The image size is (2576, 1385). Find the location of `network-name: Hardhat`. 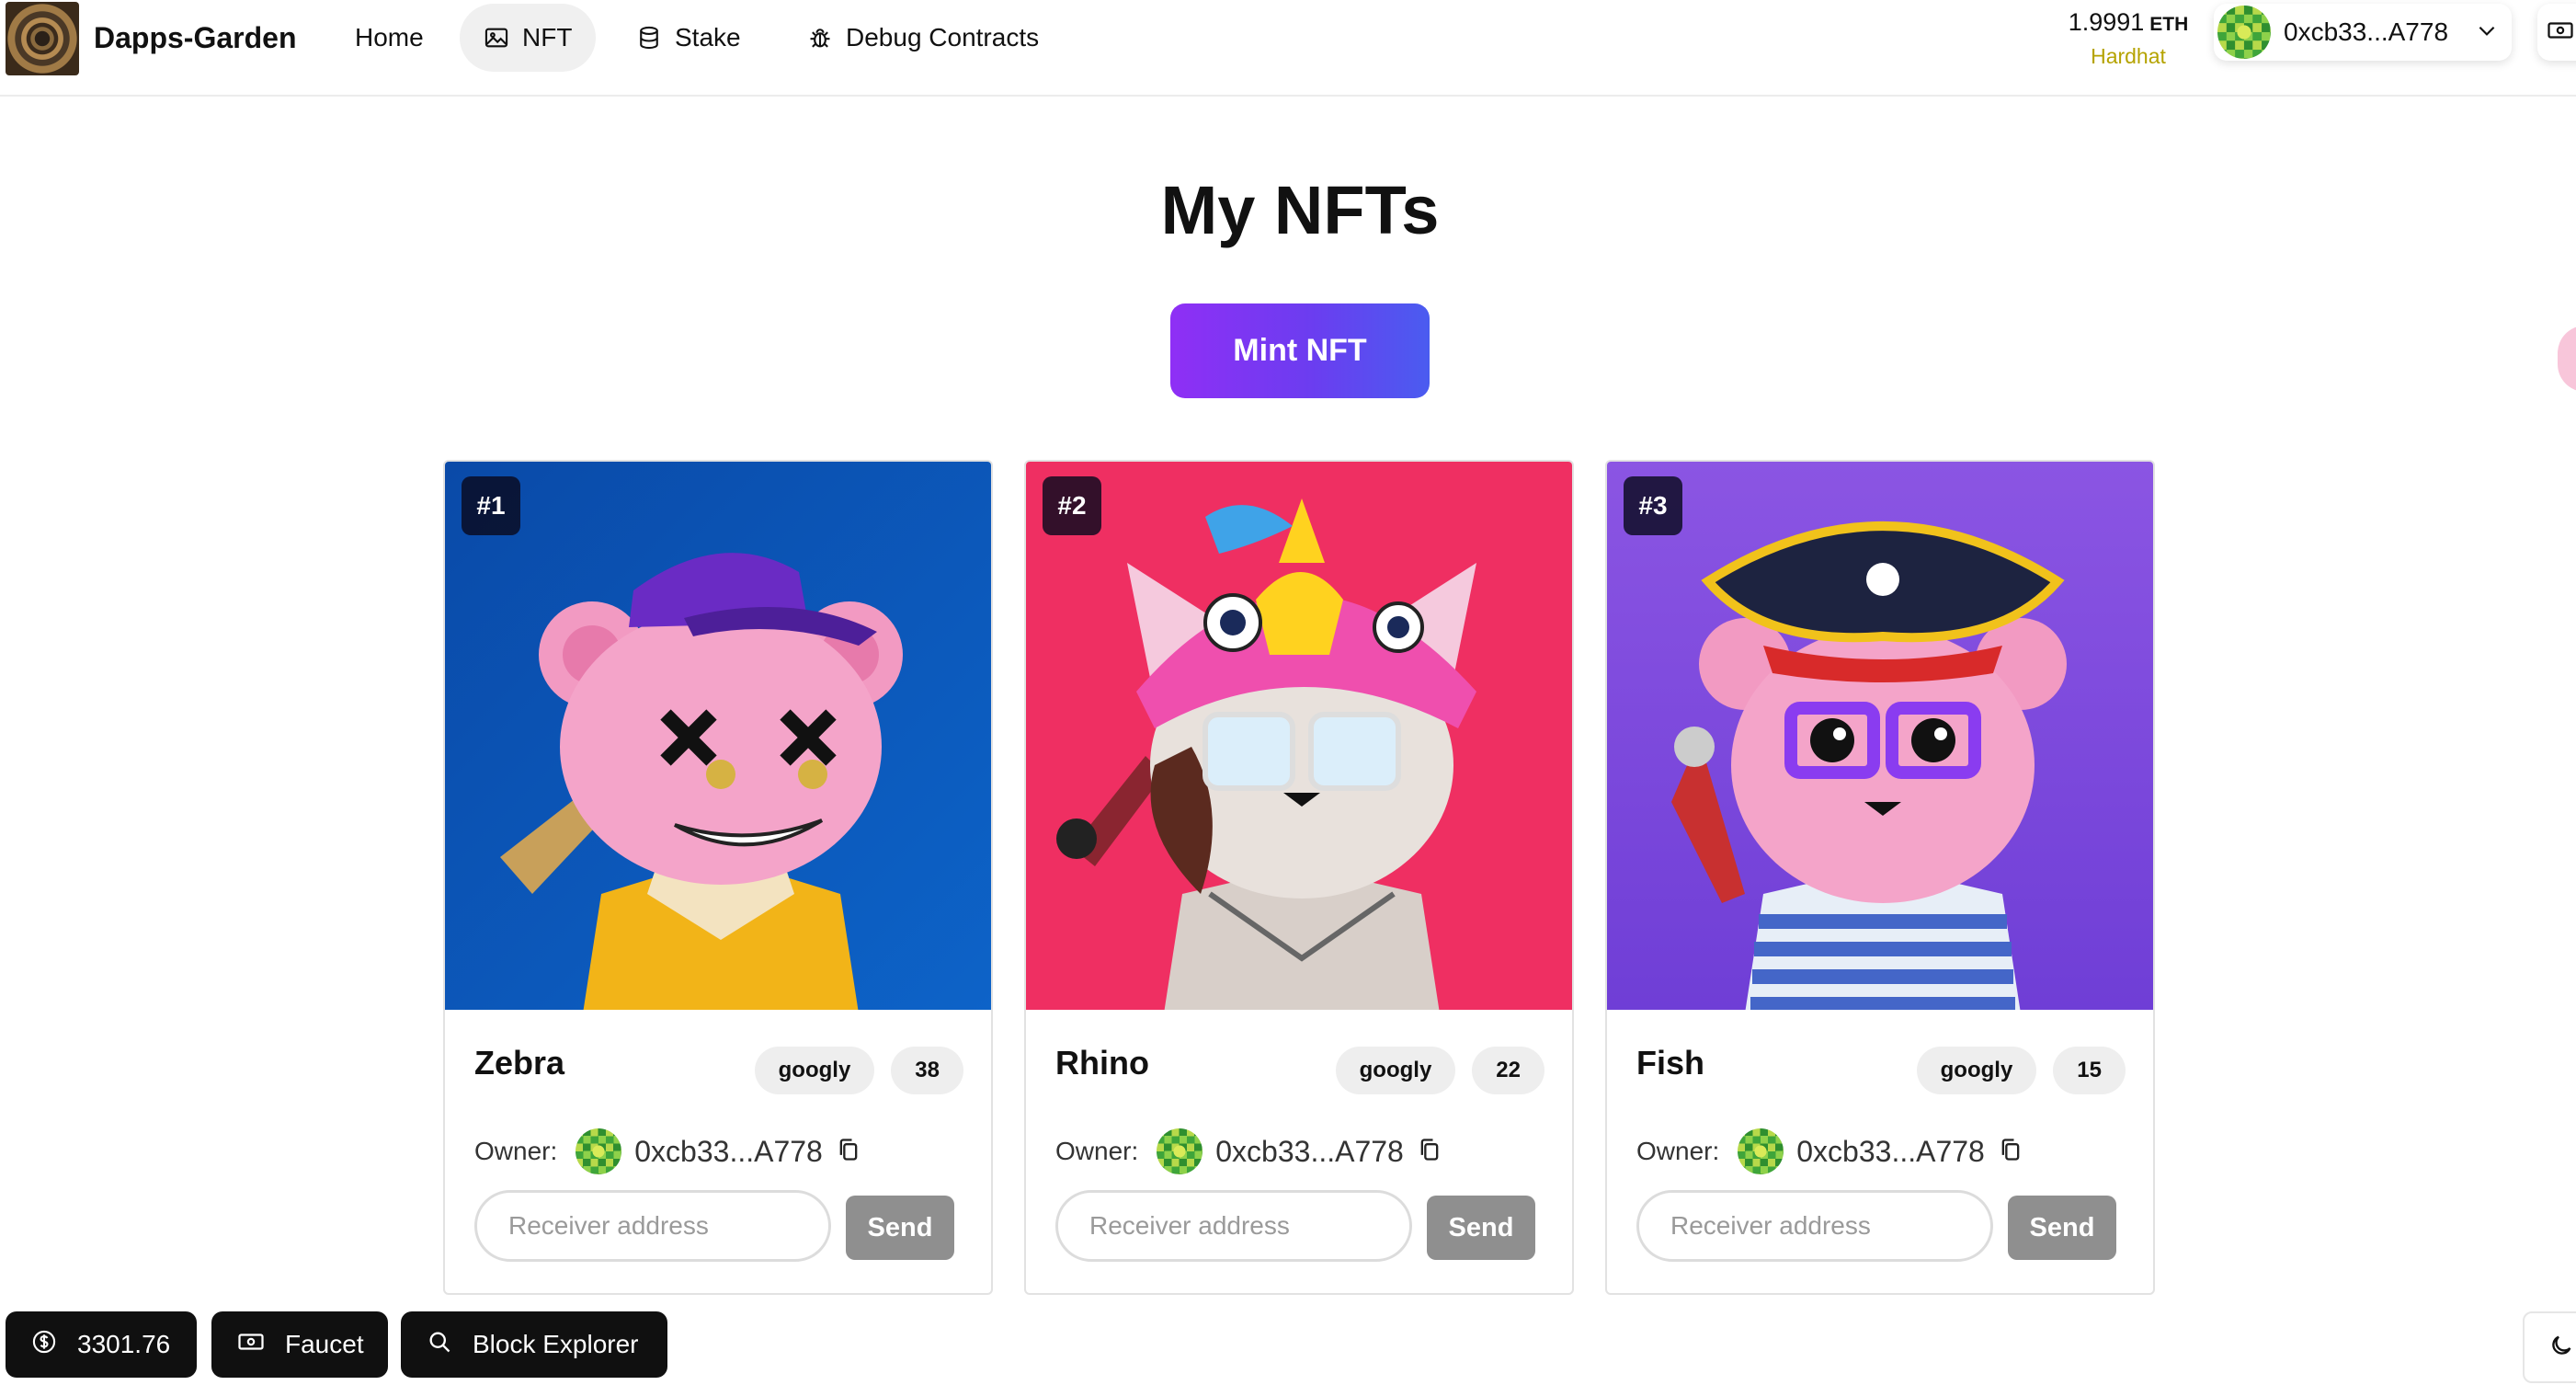

network-name: Hardhat is located at coordinates (2128, 56).